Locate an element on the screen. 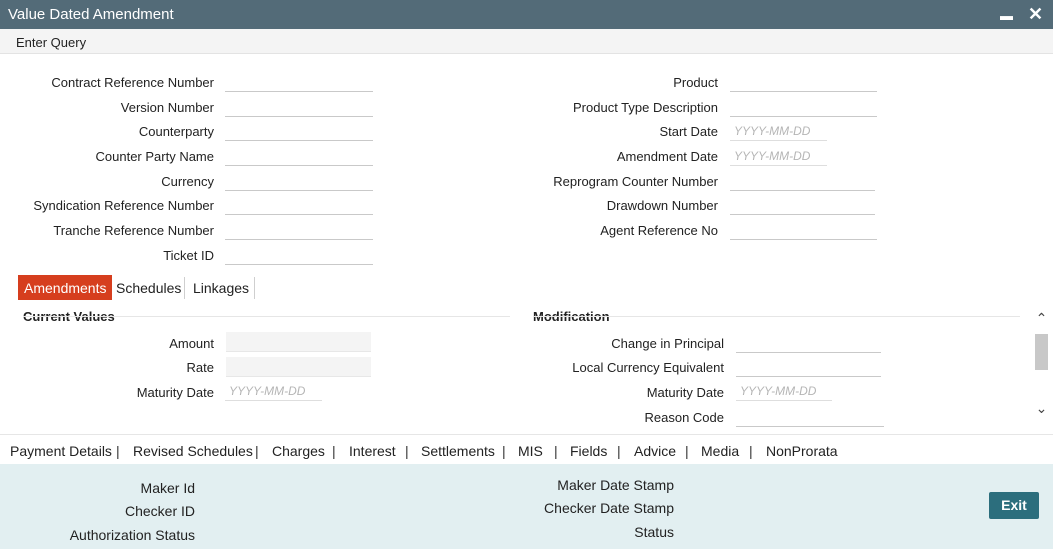 This screenshot has height=549, width=1053. scroll-down-icon: ⌄ is located at coordinates (1041, 408).